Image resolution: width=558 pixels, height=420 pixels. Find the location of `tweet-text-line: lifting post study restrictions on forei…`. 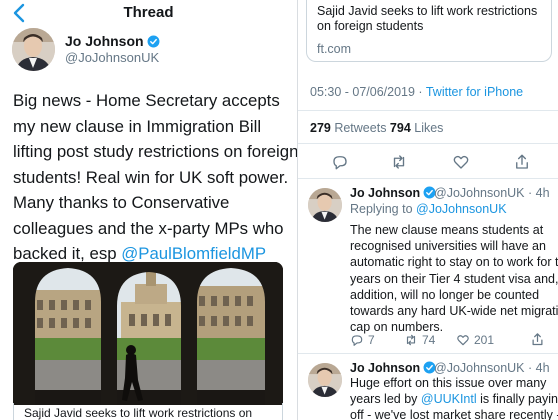

tweet-text-line: lifting post study restrictions on forei… is located at coordinates (155, 151).